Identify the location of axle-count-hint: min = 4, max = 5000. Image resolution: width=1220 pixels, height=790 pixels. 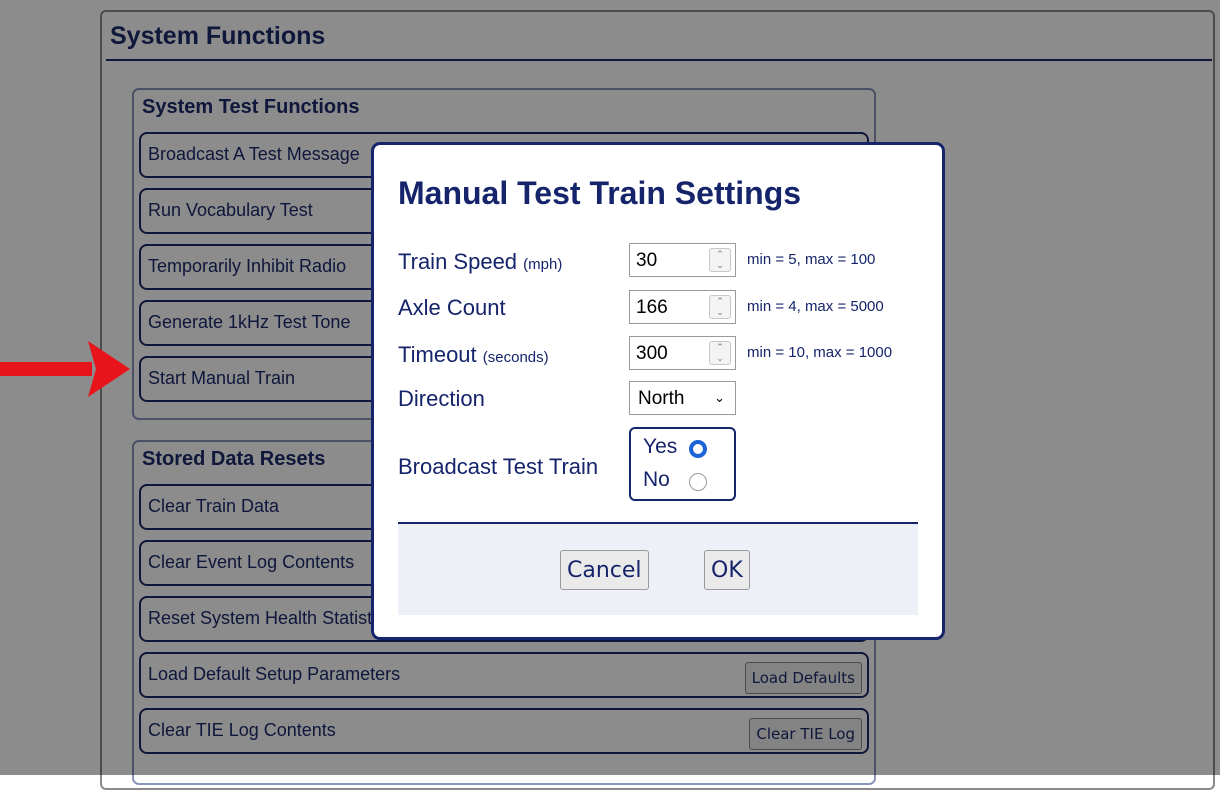
(815, 306).